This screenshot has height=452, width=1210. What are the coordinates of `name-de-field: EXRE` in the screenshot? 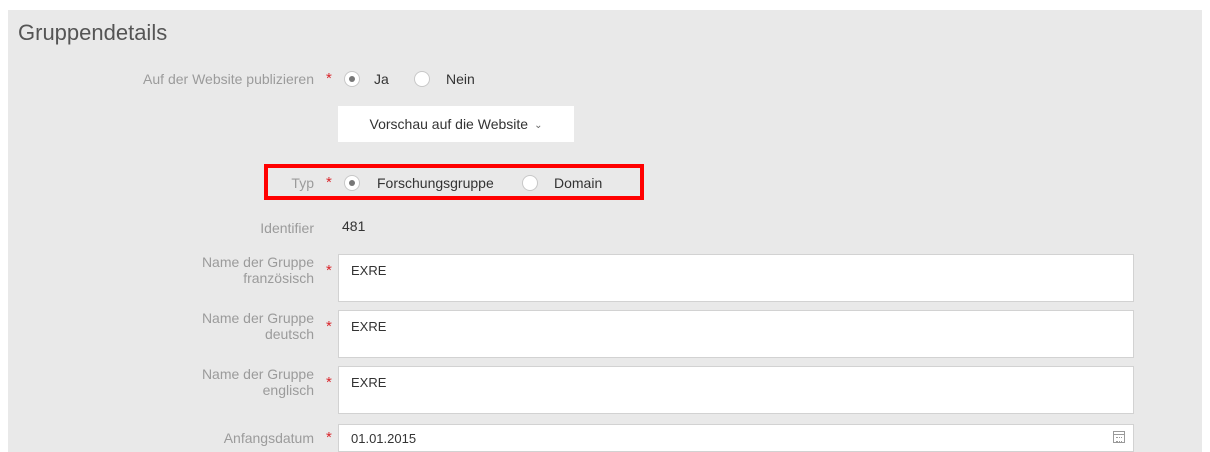 It's located at (736, 334).